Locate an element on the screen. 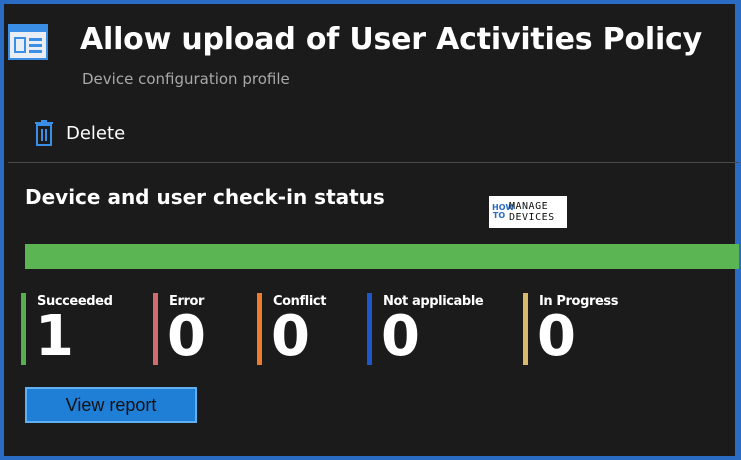 This screenshot has width=741, height=460. stat-in-progress-value: 0 is located at coordinates (556, 336).